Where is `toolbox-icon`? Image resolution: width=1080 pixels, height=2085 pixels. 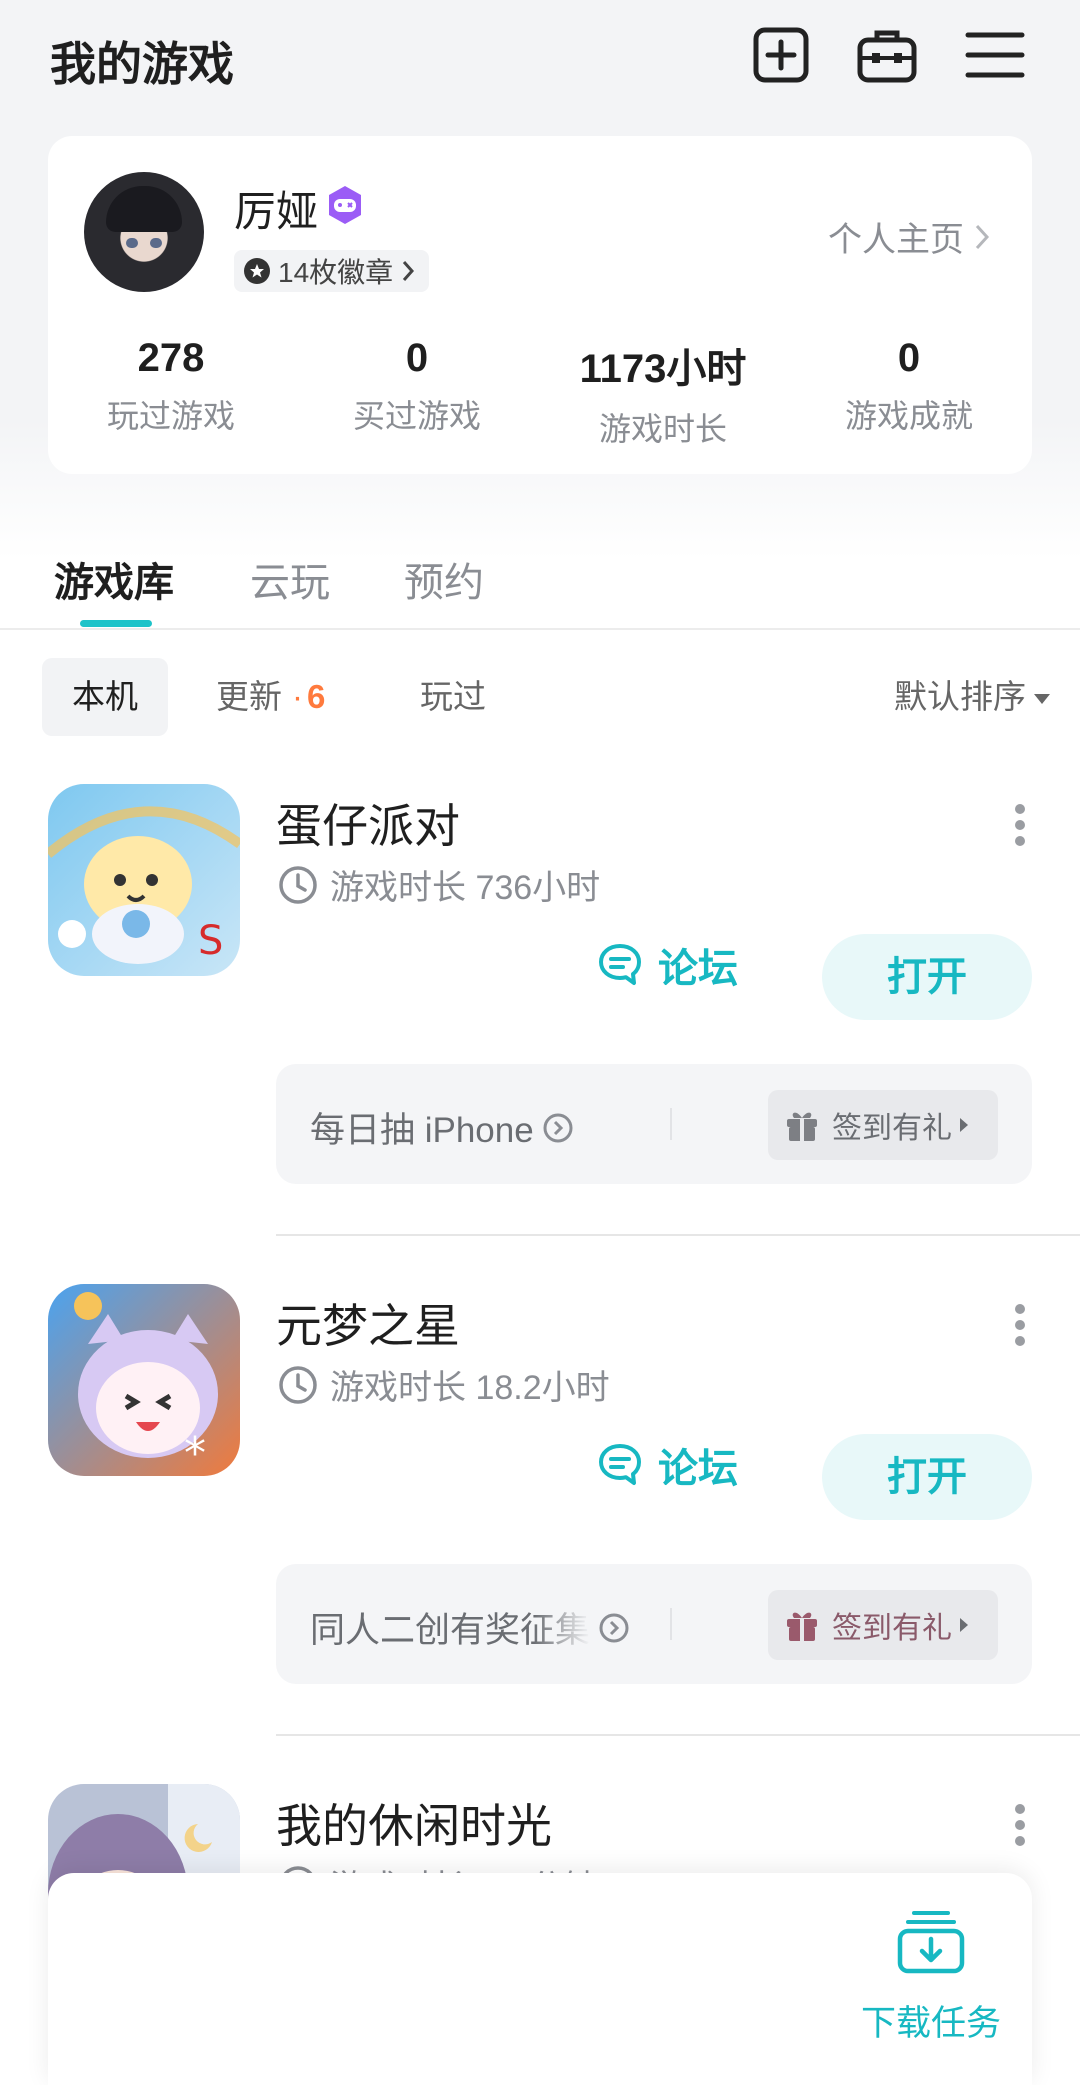
toolbox-icon is located at coordinates (887, 55).